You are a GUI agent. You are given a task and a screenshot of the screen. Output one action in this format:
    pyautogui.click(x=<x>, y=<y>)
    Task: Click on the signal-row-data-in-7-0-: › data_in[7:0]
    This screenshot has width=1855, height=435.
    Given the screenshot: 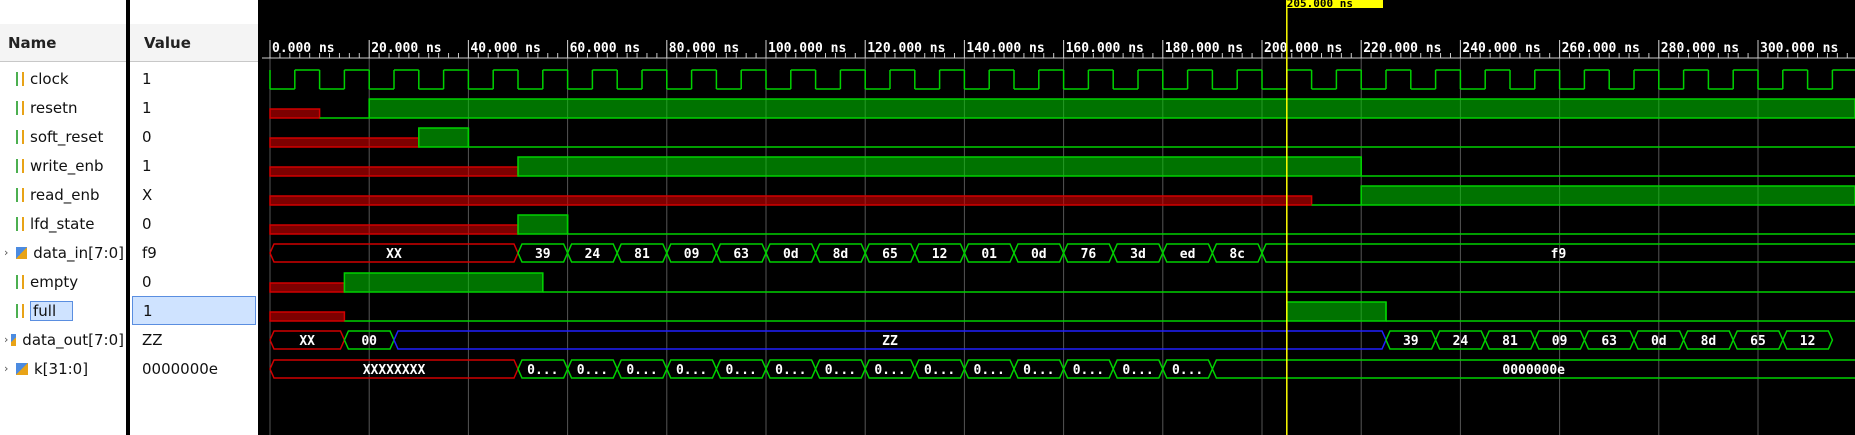 What is the action you would take?
    pyautogui.click(x=64, y=252)
    